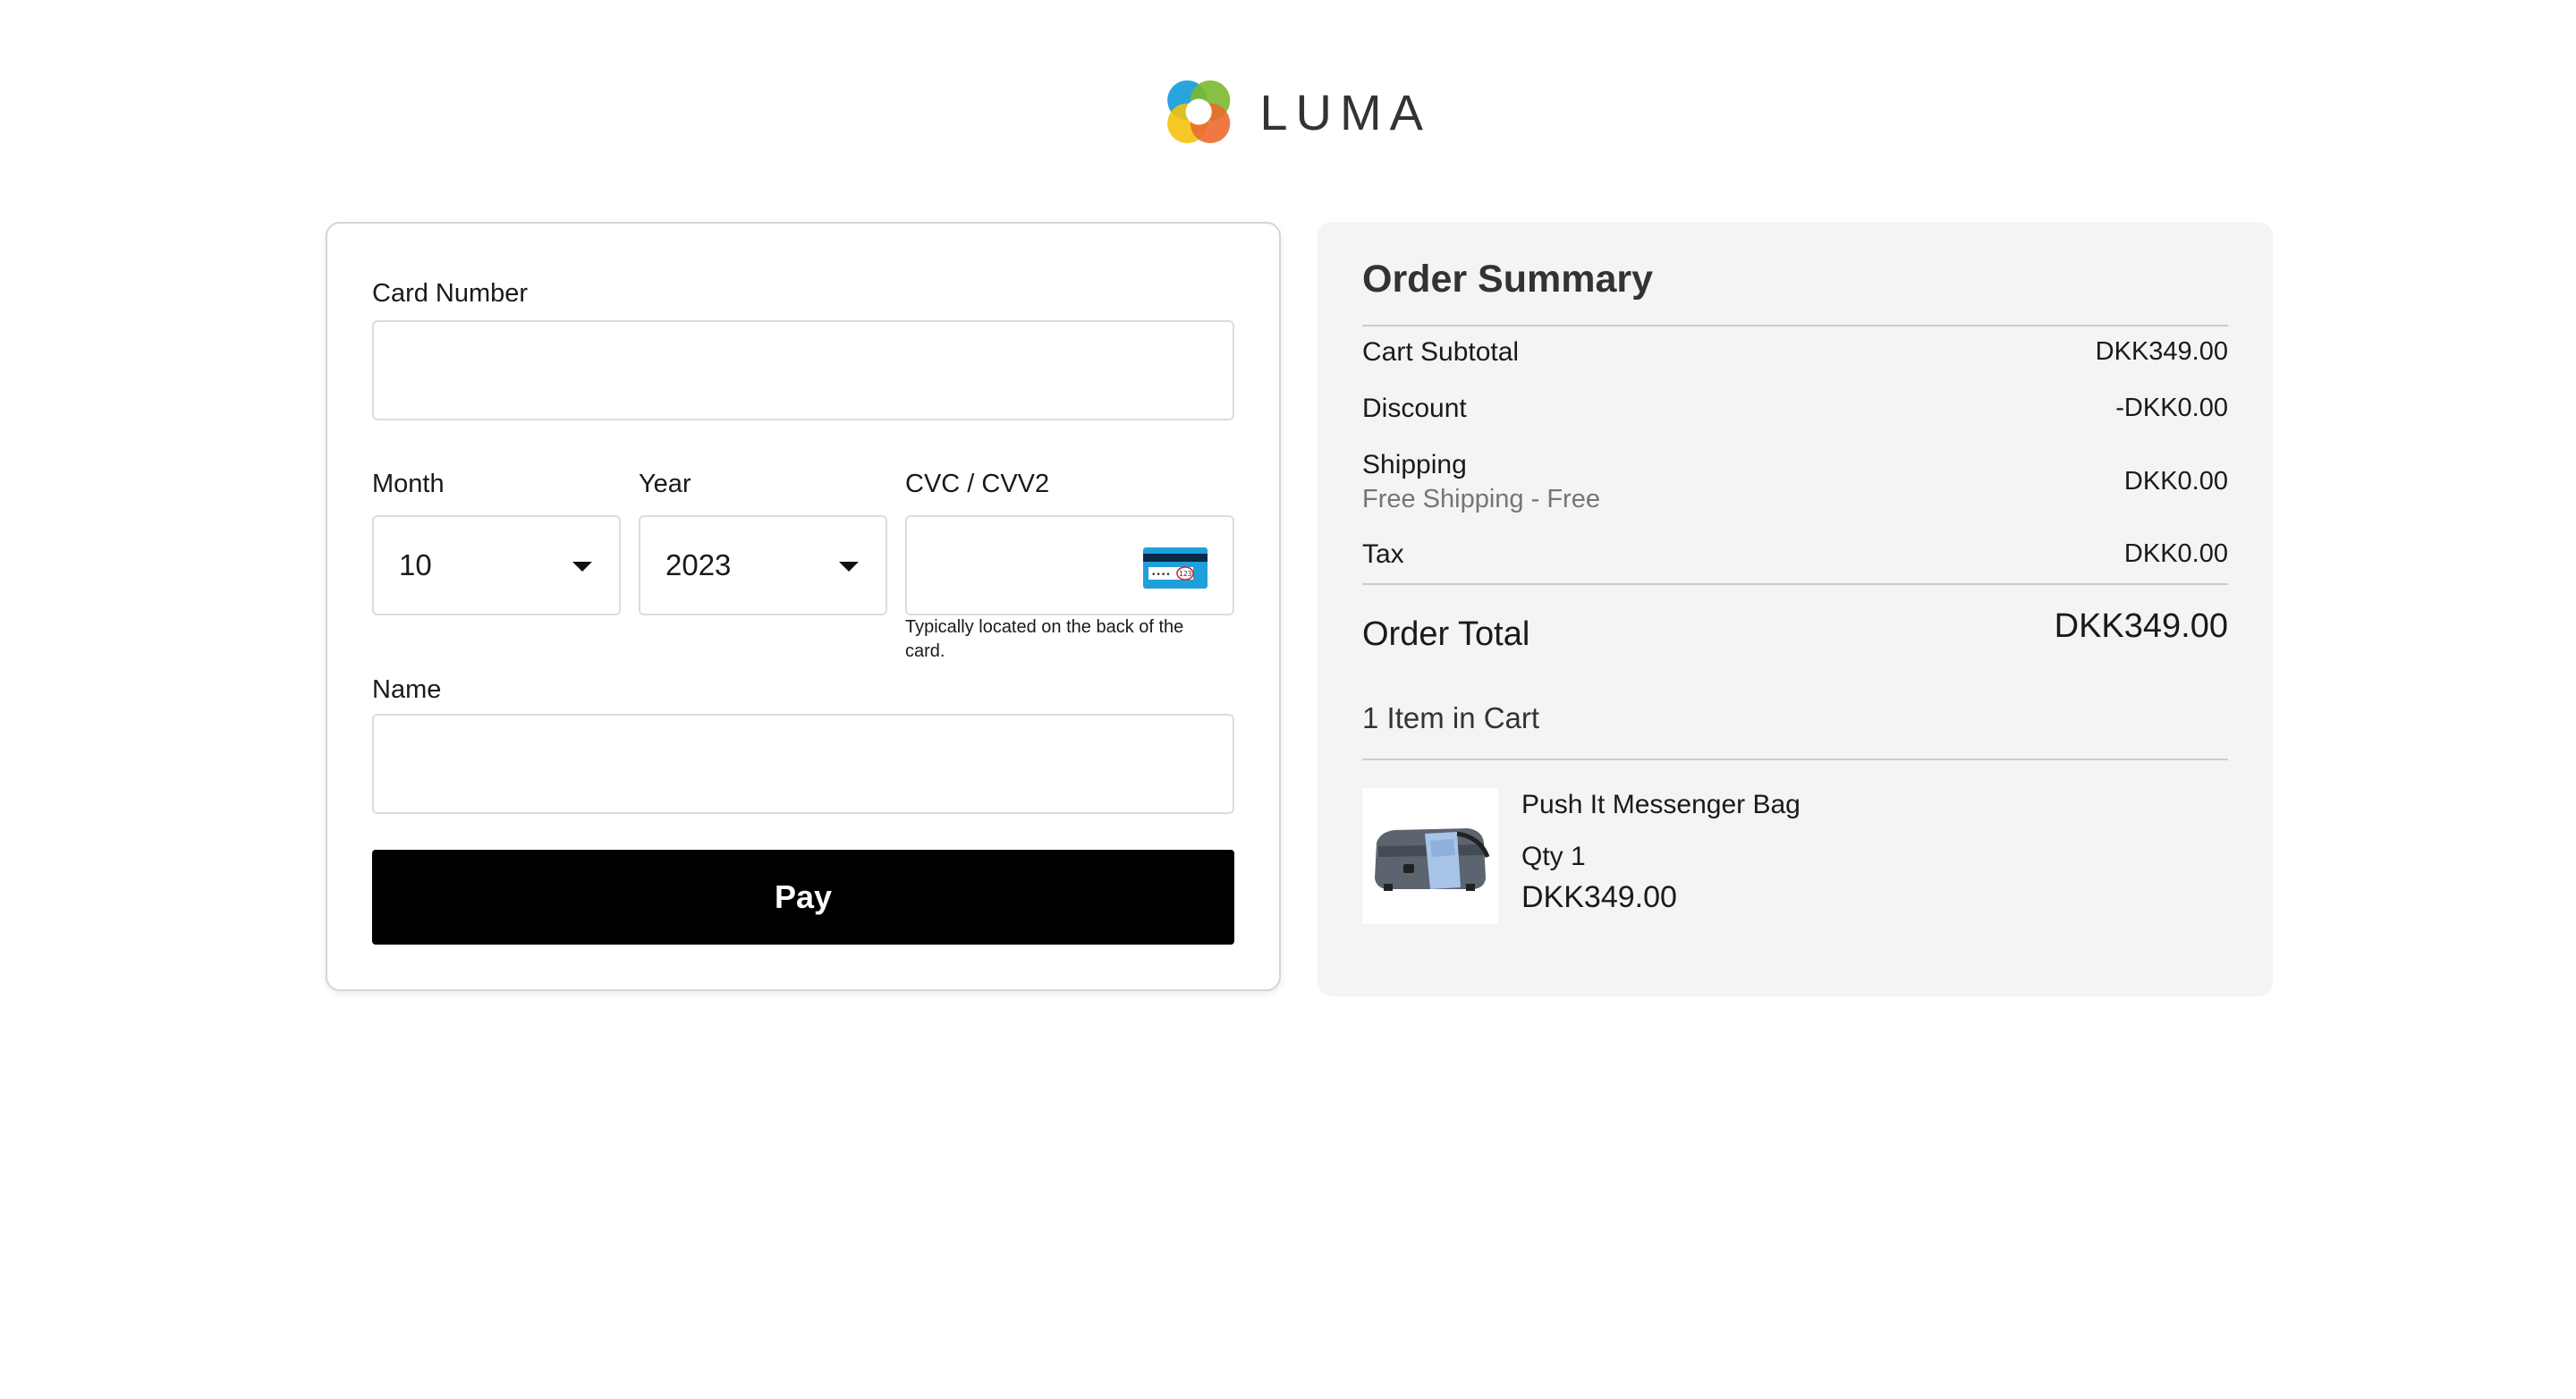 The height and width of the screenshot is (1399, 2576). What do you see at coordinates (2175, 553) in the screenshot?
I see `tax-value: DKK0.00` at bounding box center [2175, 553].